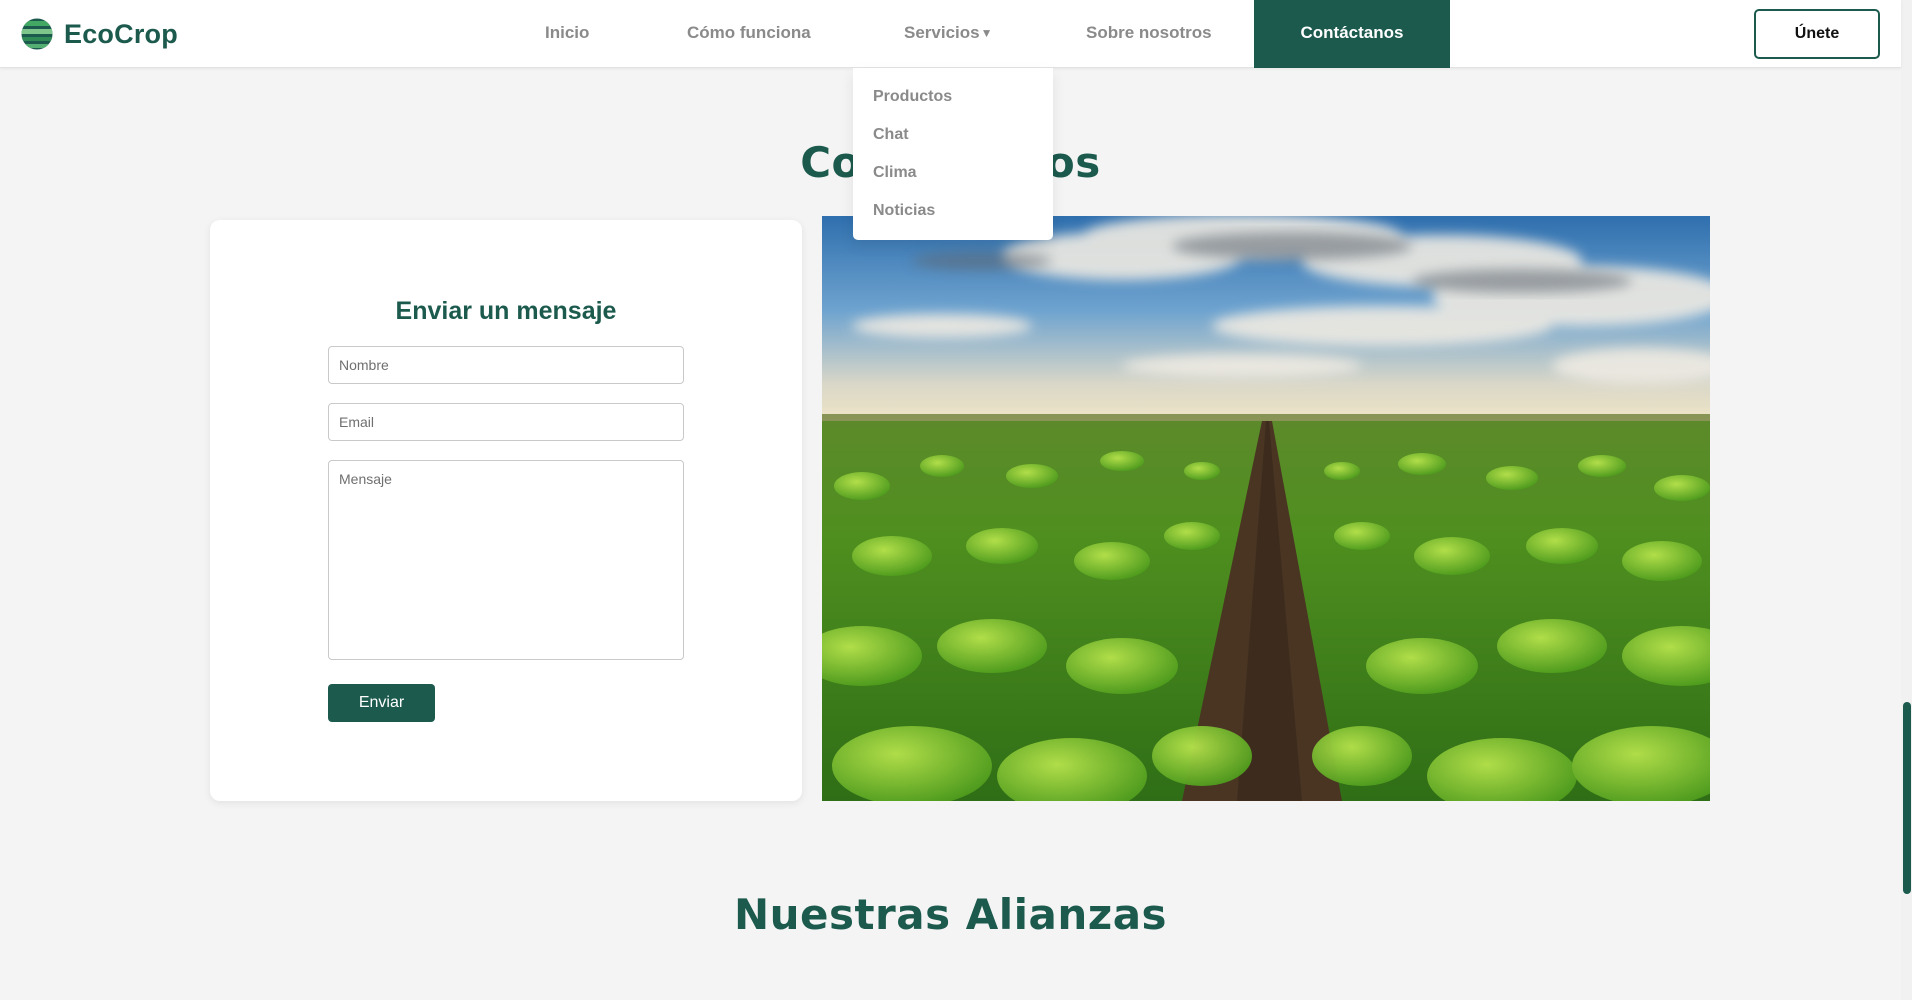 The height and width of the screenshot is (1000, 1912). Describe the element at coordinates (506, 422) in the screenshot. I see `email-field` at that location.